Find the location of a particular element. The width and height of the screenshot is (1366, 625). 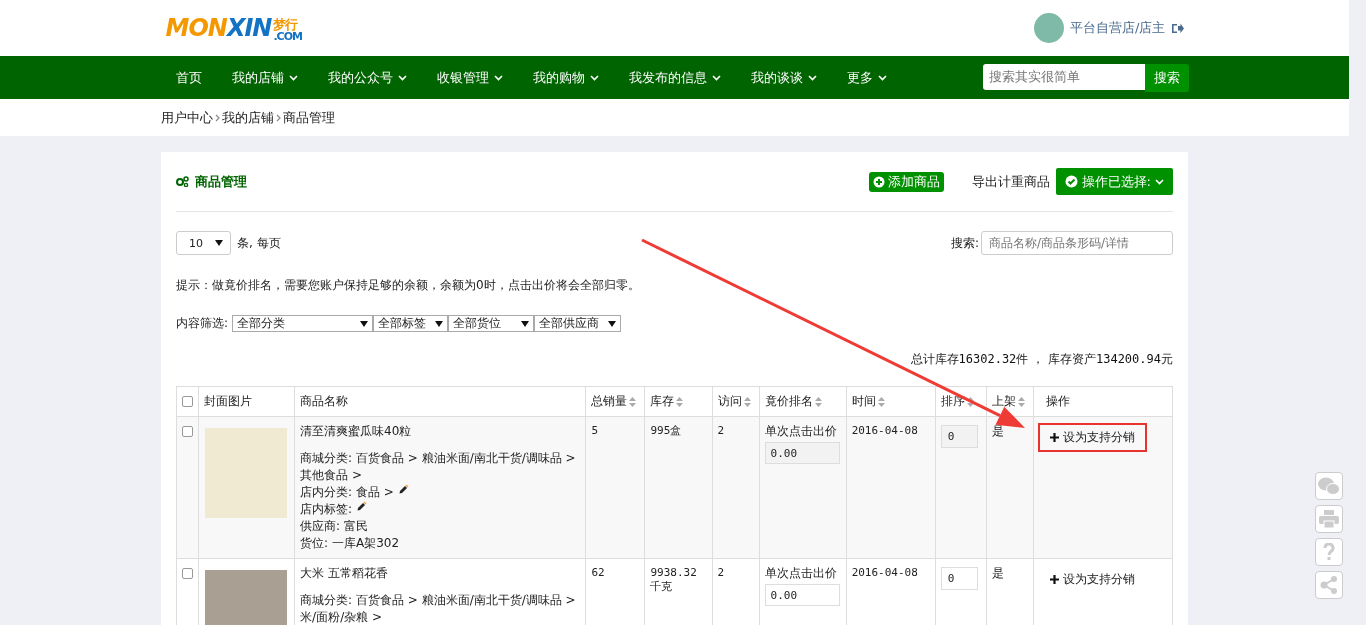

plus-circle-icon is located at coordinates (878, 181).